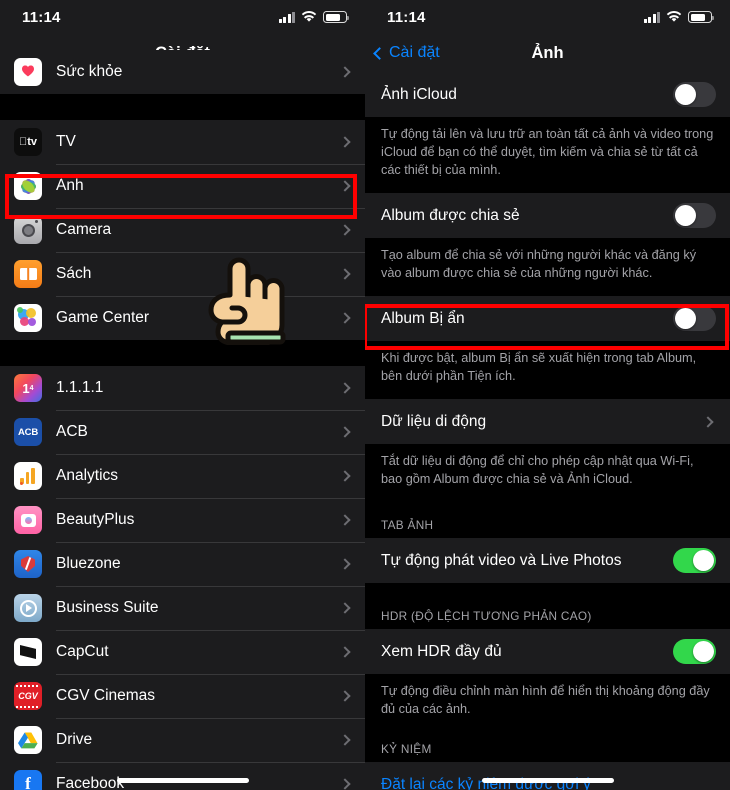 The image size is (730, 790). What do you see at coordinates (103, 317) in the screenshot?
I see `list-item-label: Game Center` at bounding box center [103, 317].